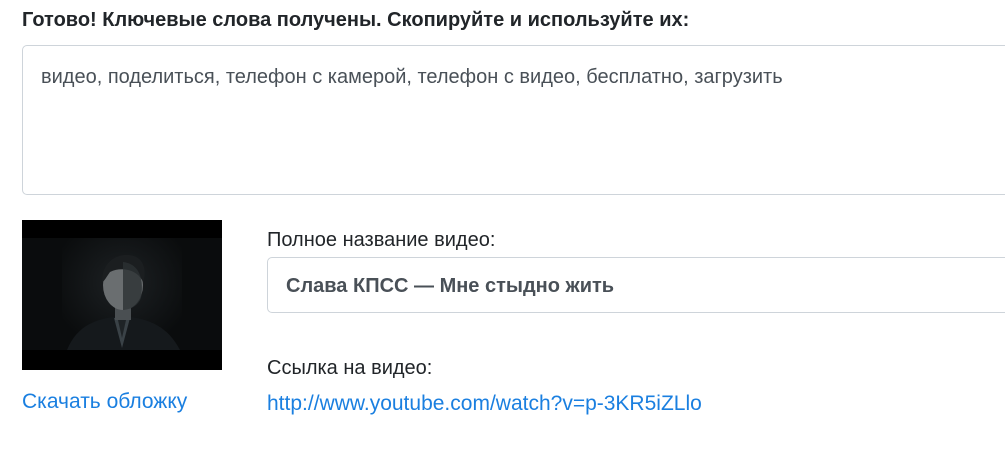 Image resolution: width=1005 pixels, height=458 pixels. I want to click on video-link-label: Ссылка на видео:, so click(350, 368).